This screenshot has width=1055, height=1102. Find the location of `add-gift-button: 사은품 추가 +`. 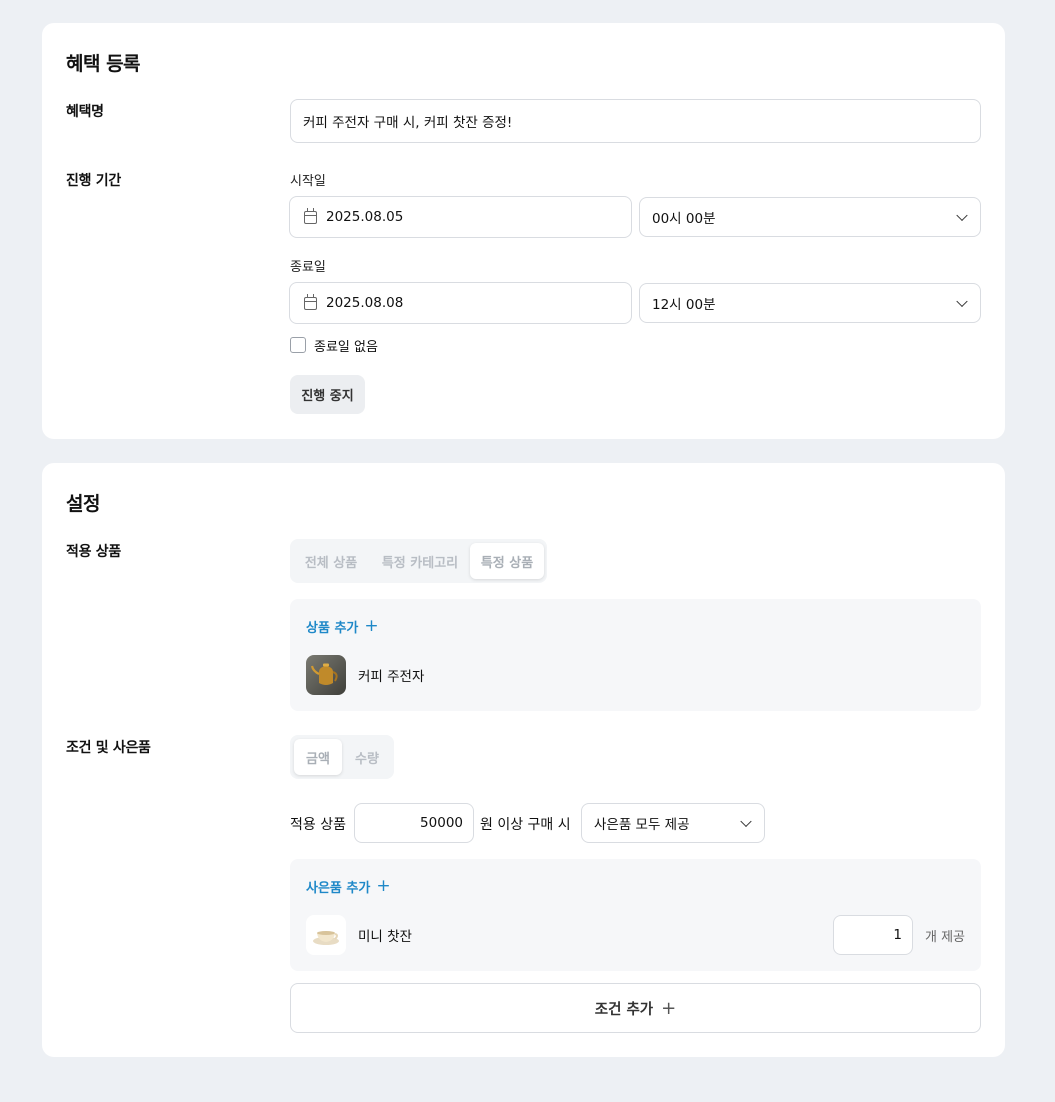

add-gift-button: 사은품 추가 + is located at coordinates (348, 886).